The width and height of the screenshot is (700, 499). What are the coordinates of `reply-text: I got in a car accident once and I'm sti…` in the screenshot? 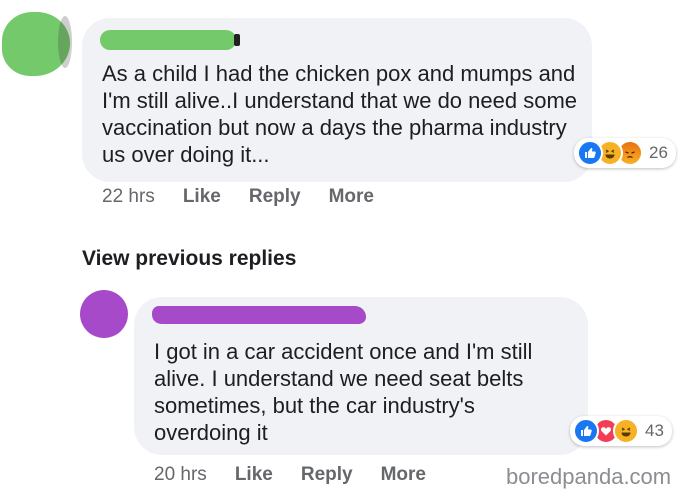 It's located at (343, 392).